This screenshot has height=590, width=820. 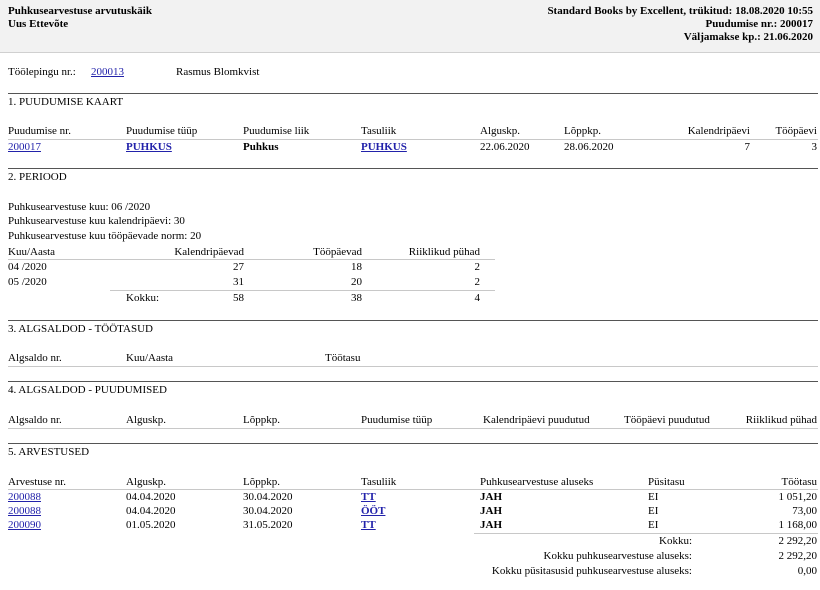 I want to click on col-header: Kalendripäevi puudutud, so click(x=536, y=420).